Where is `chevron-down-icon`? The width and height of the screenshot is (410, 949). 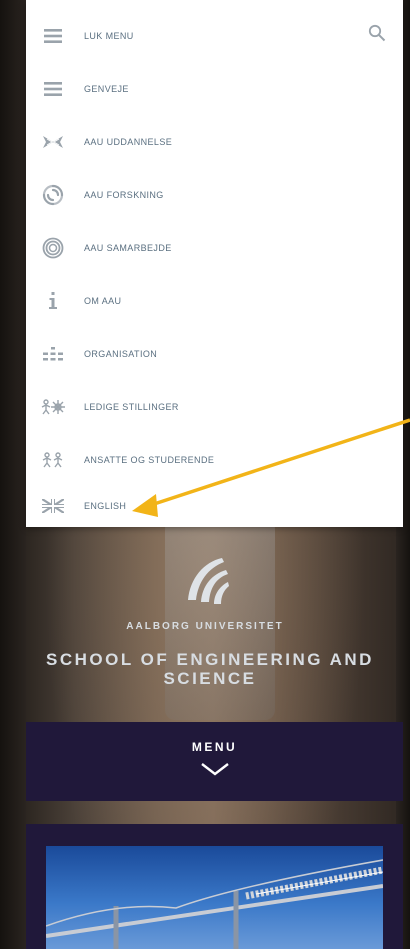
chevron-down-icon is located at coordinates (215, 769).